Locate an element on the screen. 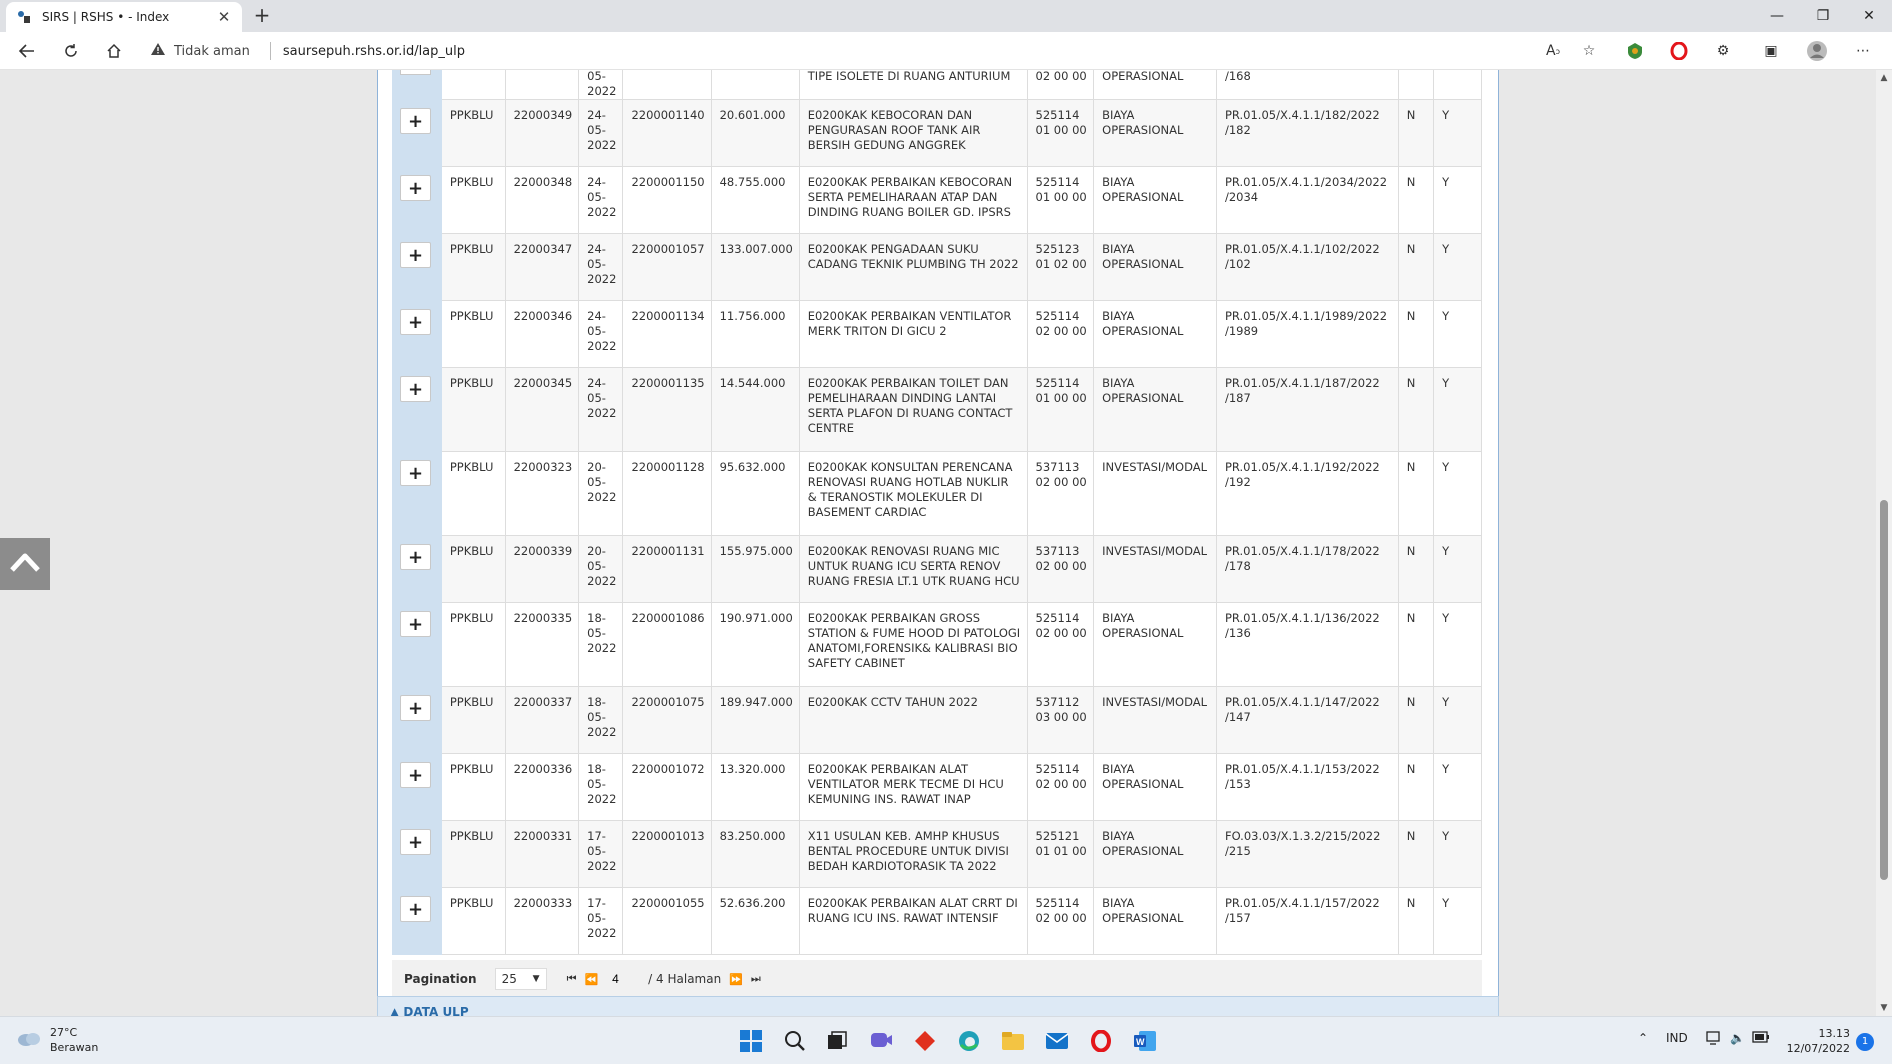 The image size is (1892, 1064). last-page-icon: ⏭ is located at coordinates (756, 979).